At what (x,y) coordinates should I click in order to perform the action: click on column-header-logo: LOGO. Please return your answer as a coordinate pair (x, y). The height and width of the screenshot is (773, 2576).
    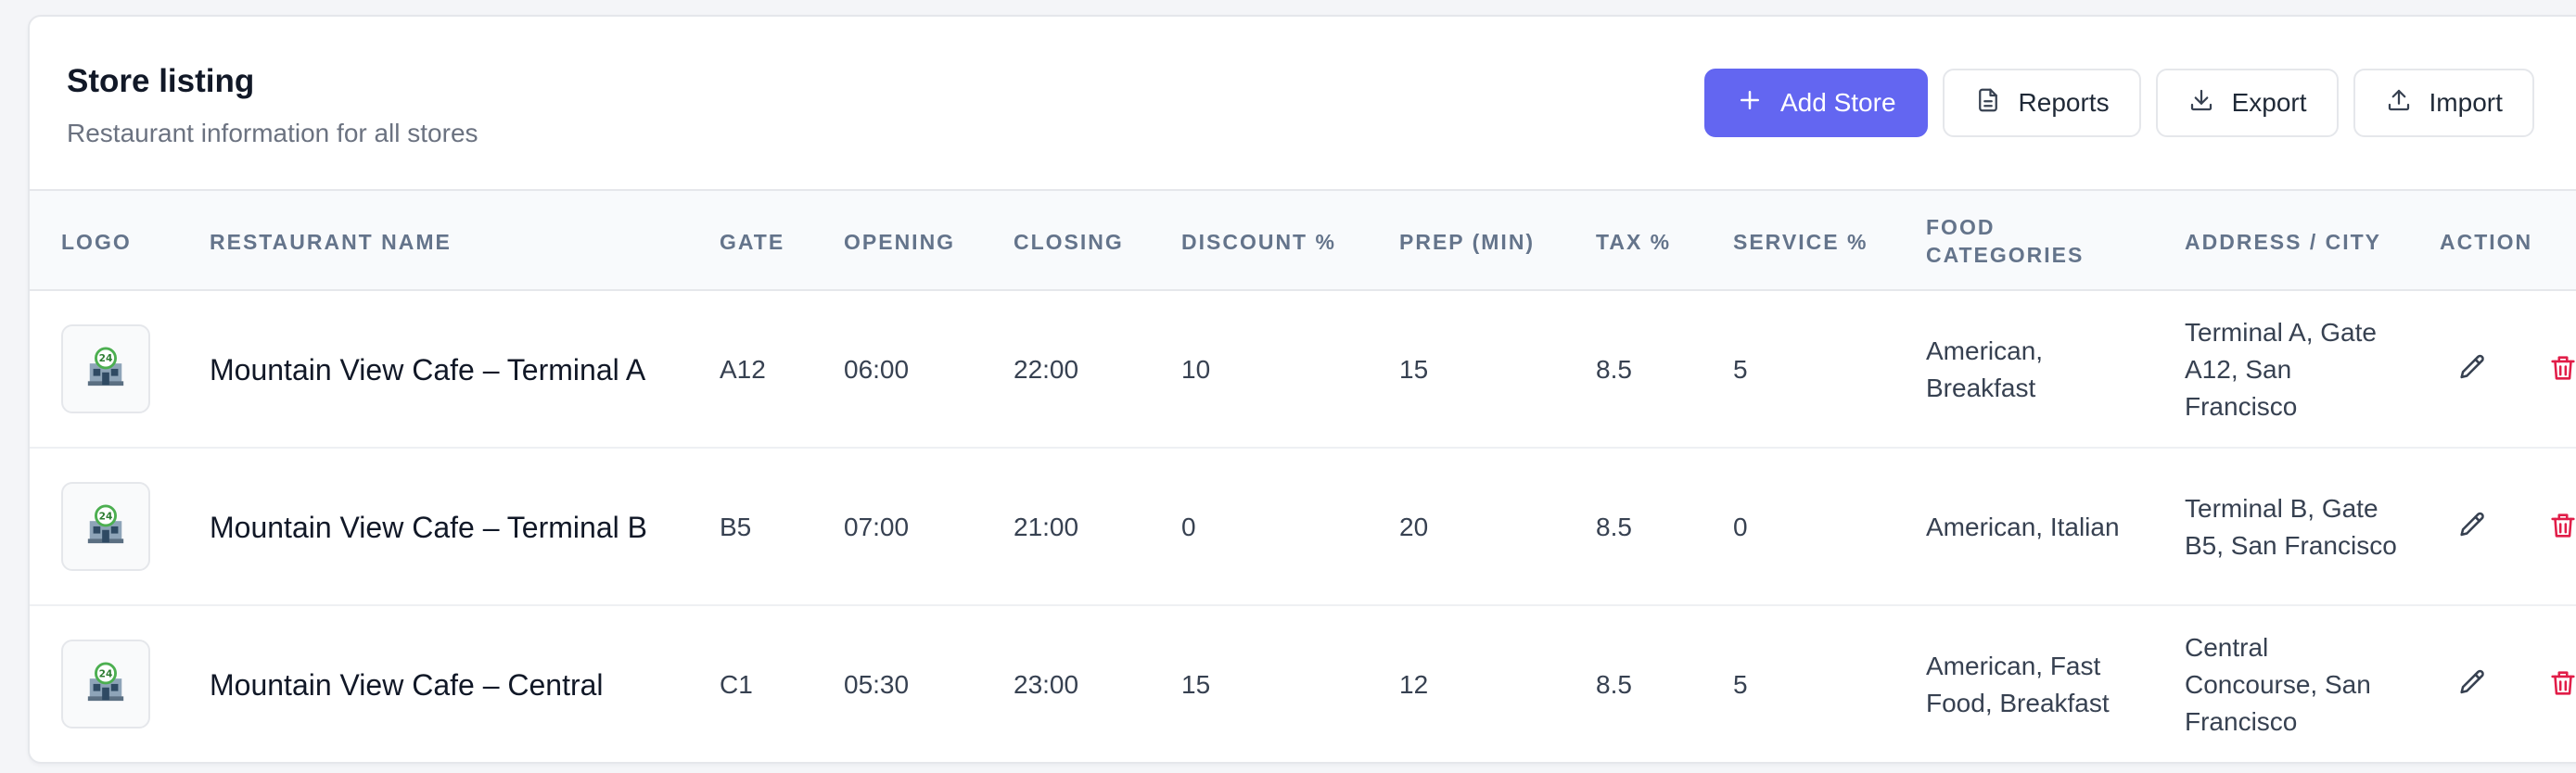
    Looking at the image, I should click on (97, 242).